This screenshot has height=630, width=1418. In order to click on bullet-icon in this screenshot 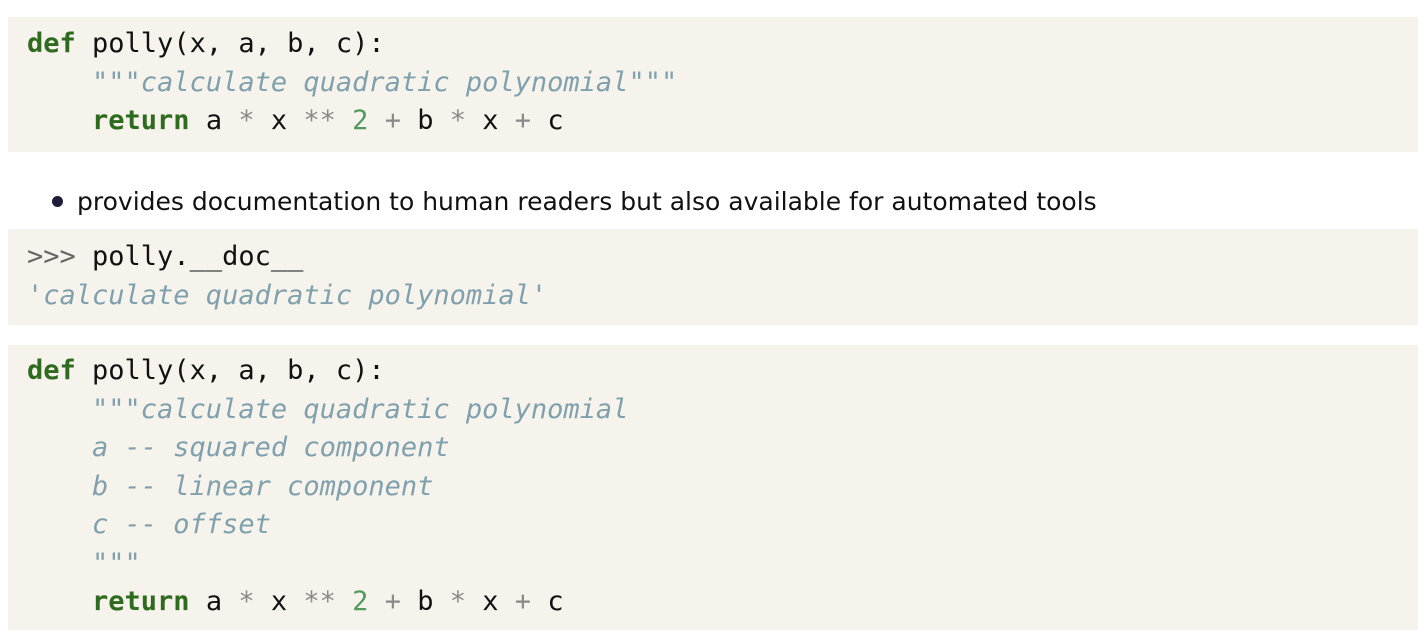, I will do `click(57, 201)`.